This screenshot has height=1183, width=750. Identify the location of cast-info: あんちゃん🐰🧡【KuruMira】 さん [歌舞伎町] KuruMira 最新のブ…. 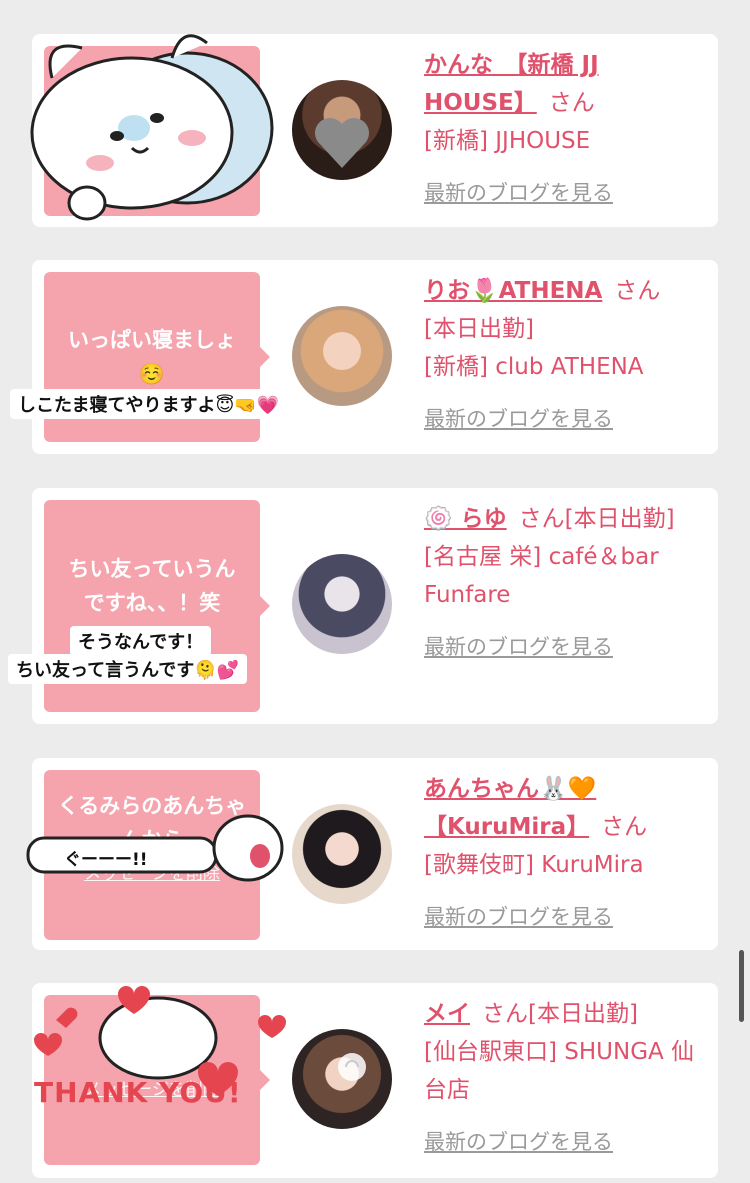
(562, 853).